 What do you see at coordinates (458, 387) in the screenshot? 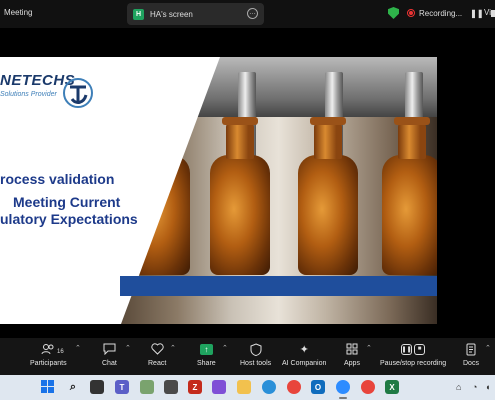
I see `system-tray-icon: ⌂` at bounding box center [458, 387].